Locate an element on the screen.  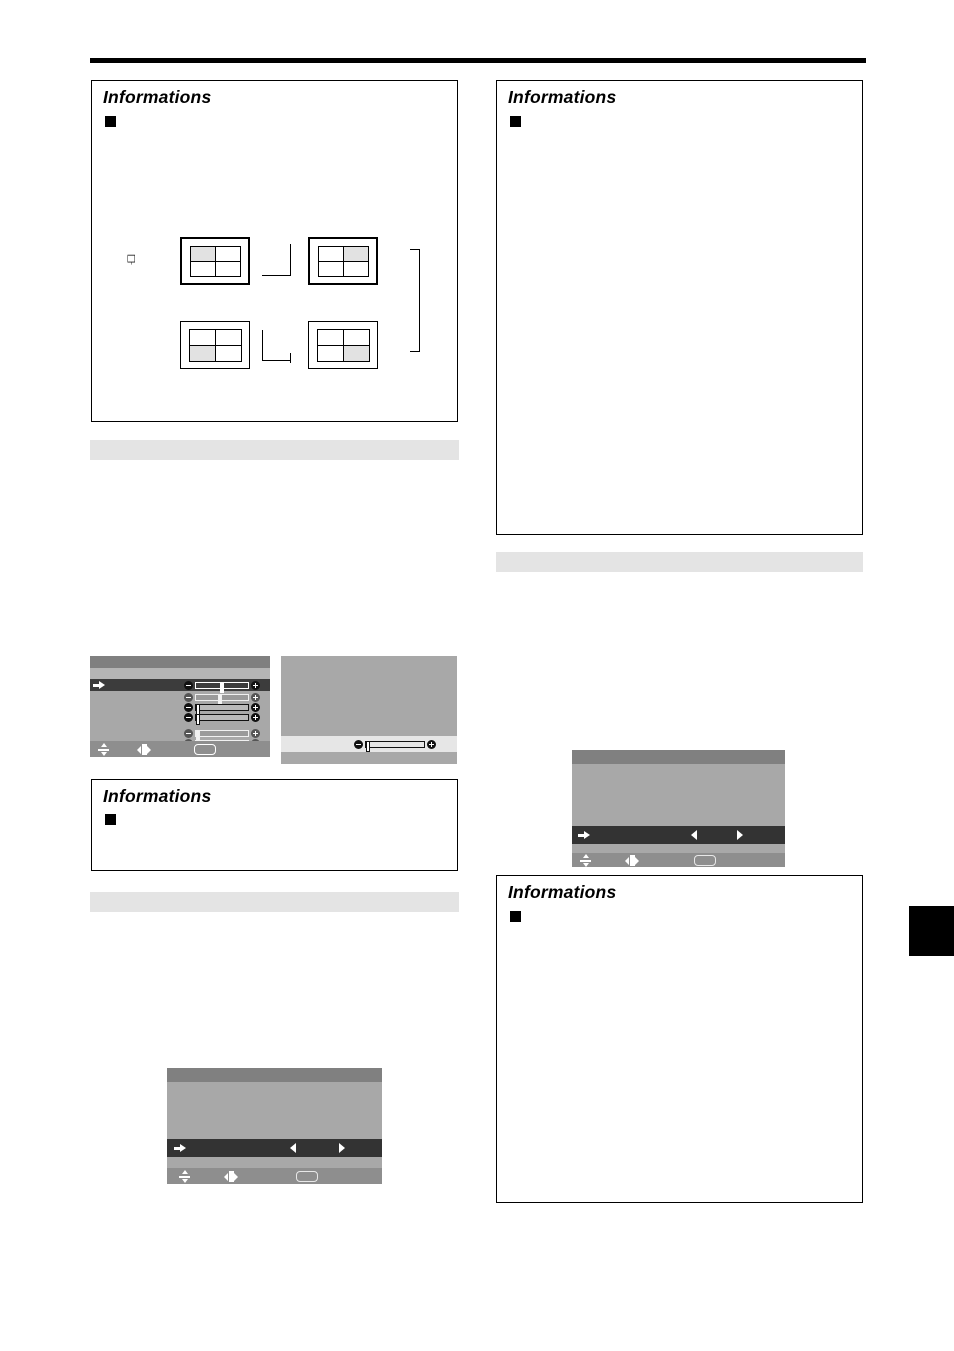
informations-box-top-right: Informations is located at coordinates (679, 307).